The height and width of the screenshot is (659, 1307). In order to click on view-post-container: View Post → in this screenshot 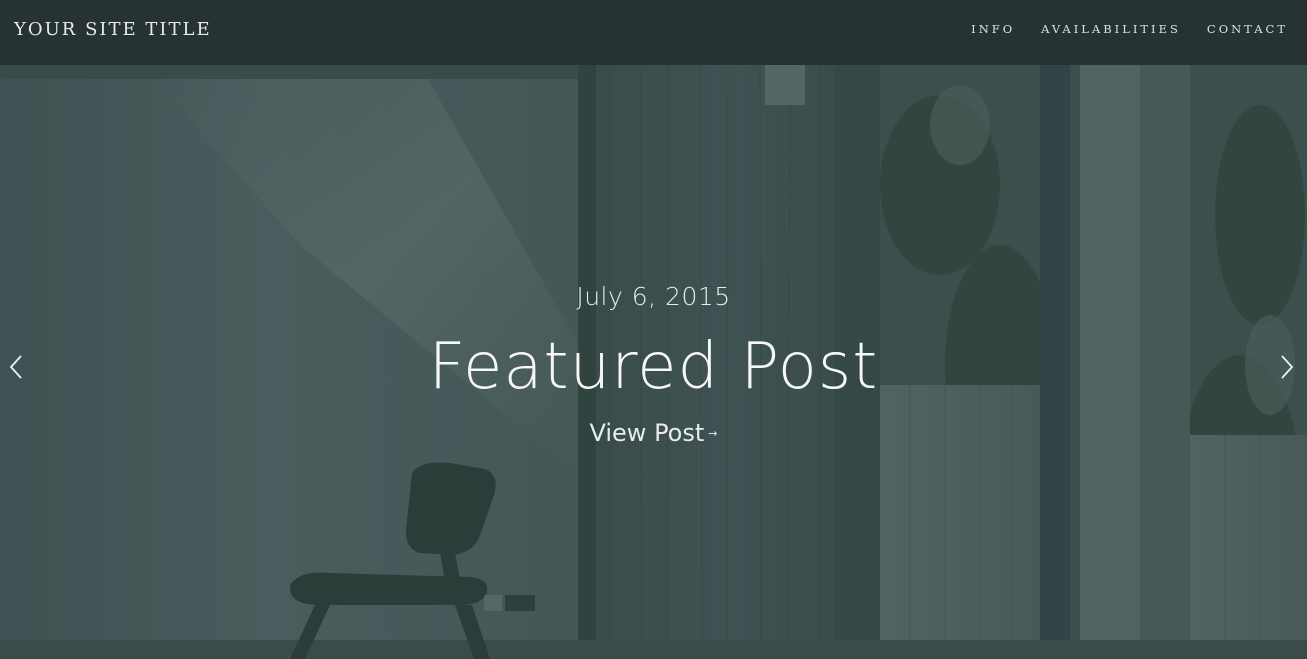, I will do `click(653, 433)`.